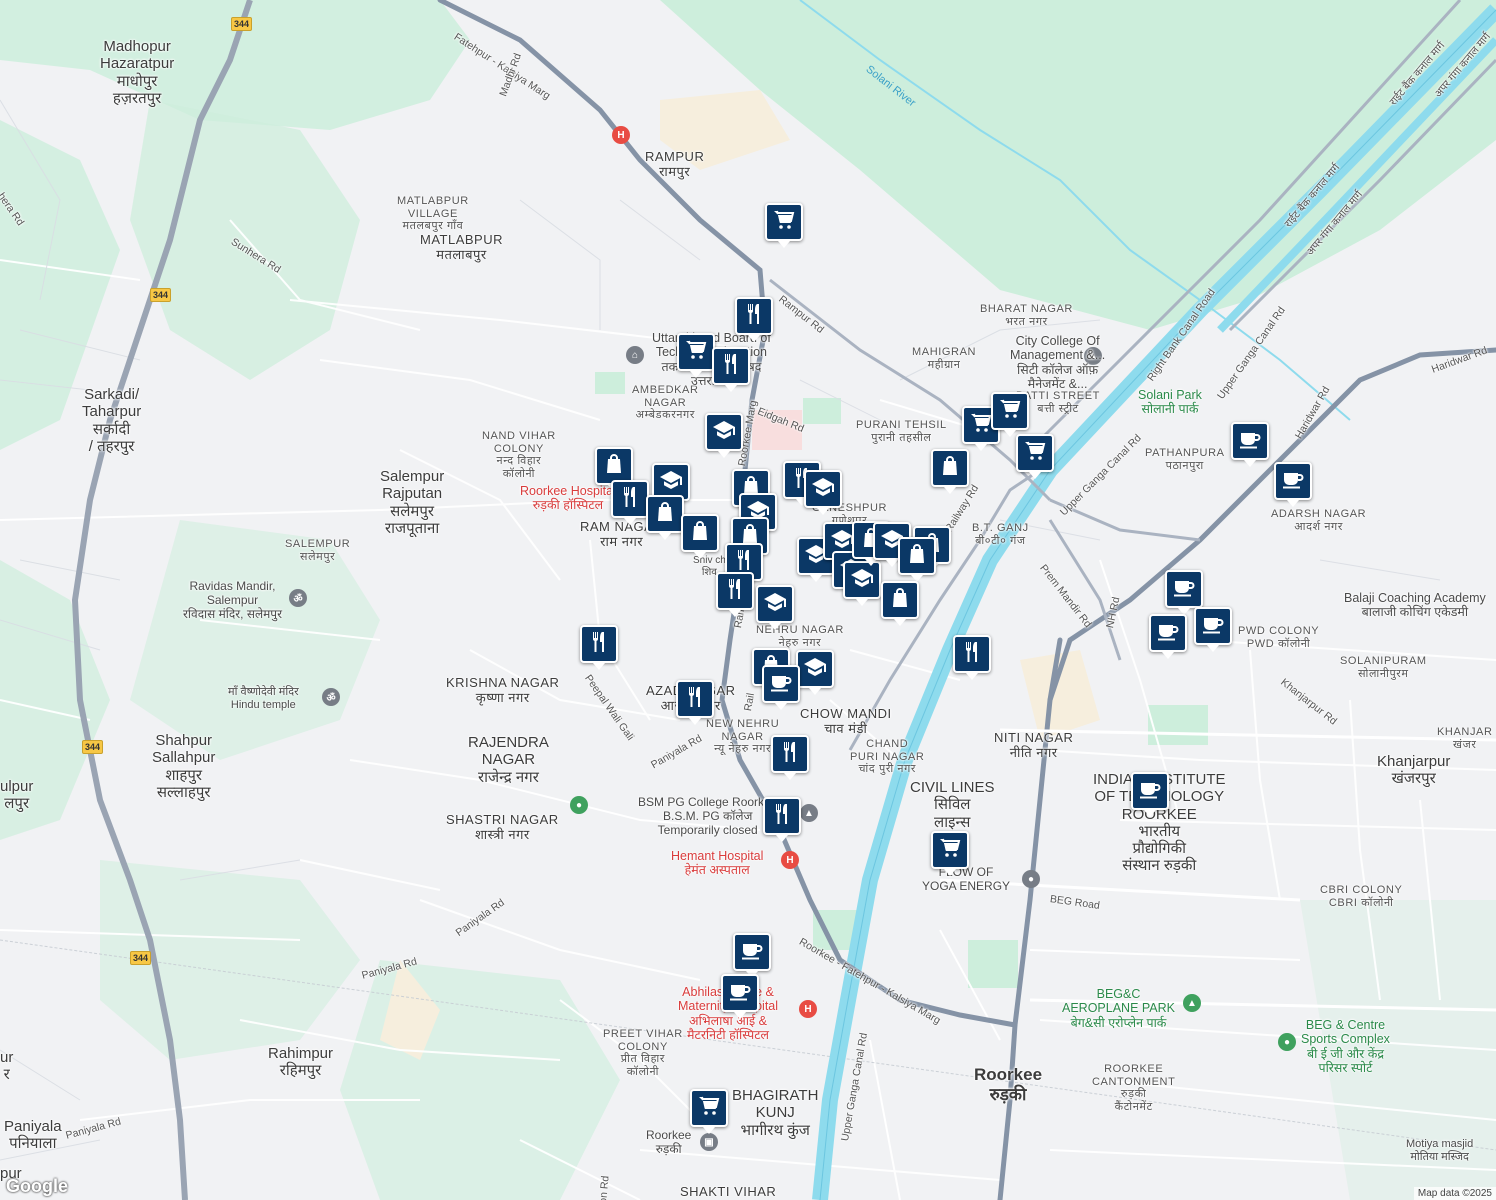 Image resolution: width=1496 pixels, height=1200 pixels. What do you see at coordinates (1170, 402) in the screenshot?
I see `poi-solani-park: Solani Park सोलानी पार्क` at bounding box center [1170, 402].